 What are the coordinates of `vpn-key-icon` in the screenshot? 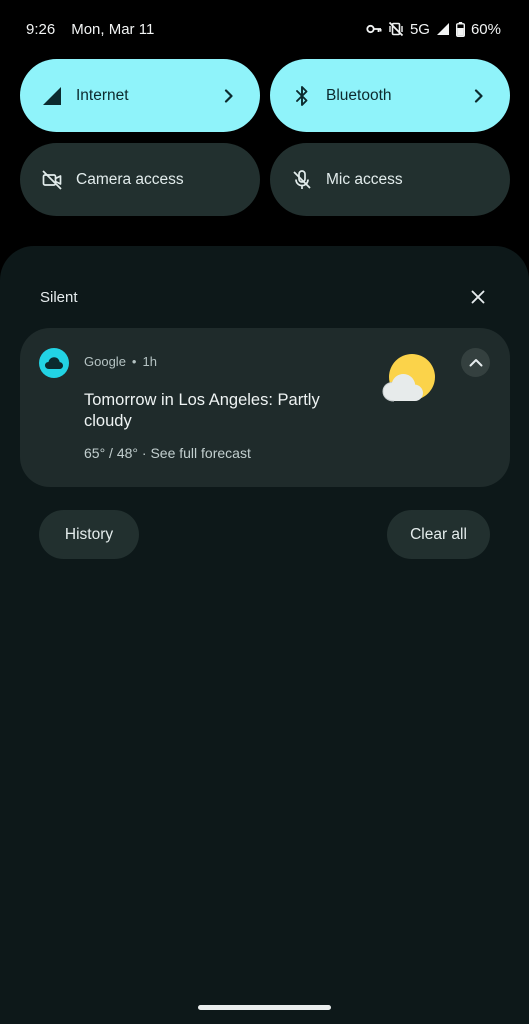 It's located at (374, 29).